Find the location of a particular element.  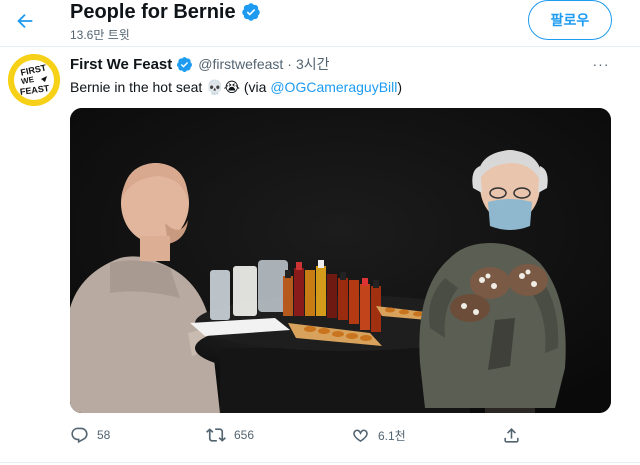

retweet-button: 656 is located at coordinates (230, 435).